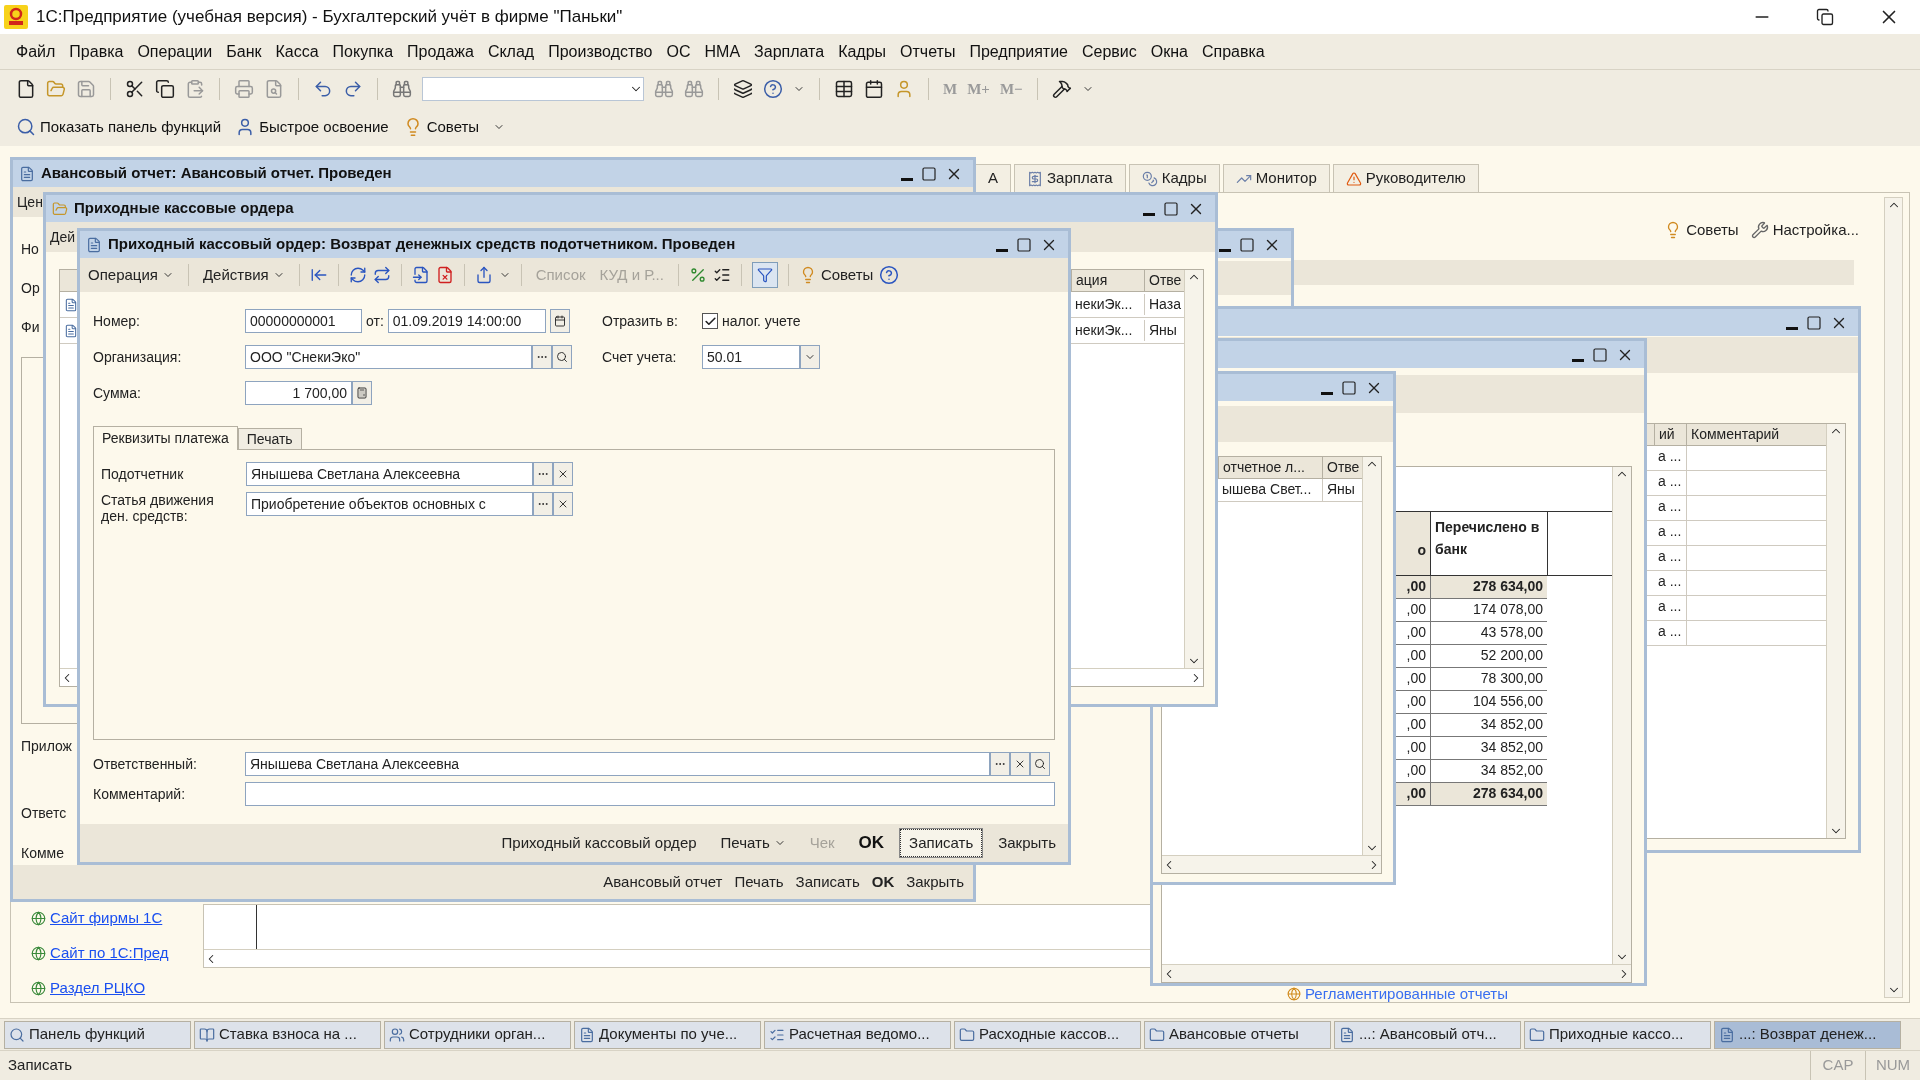 The image size is (1920, 1080). Describe the element at coordinates (216, 173) in the screenshot. I see `window-title: Авансовый отчет: Авансовый отчет. Проведен` at that location.